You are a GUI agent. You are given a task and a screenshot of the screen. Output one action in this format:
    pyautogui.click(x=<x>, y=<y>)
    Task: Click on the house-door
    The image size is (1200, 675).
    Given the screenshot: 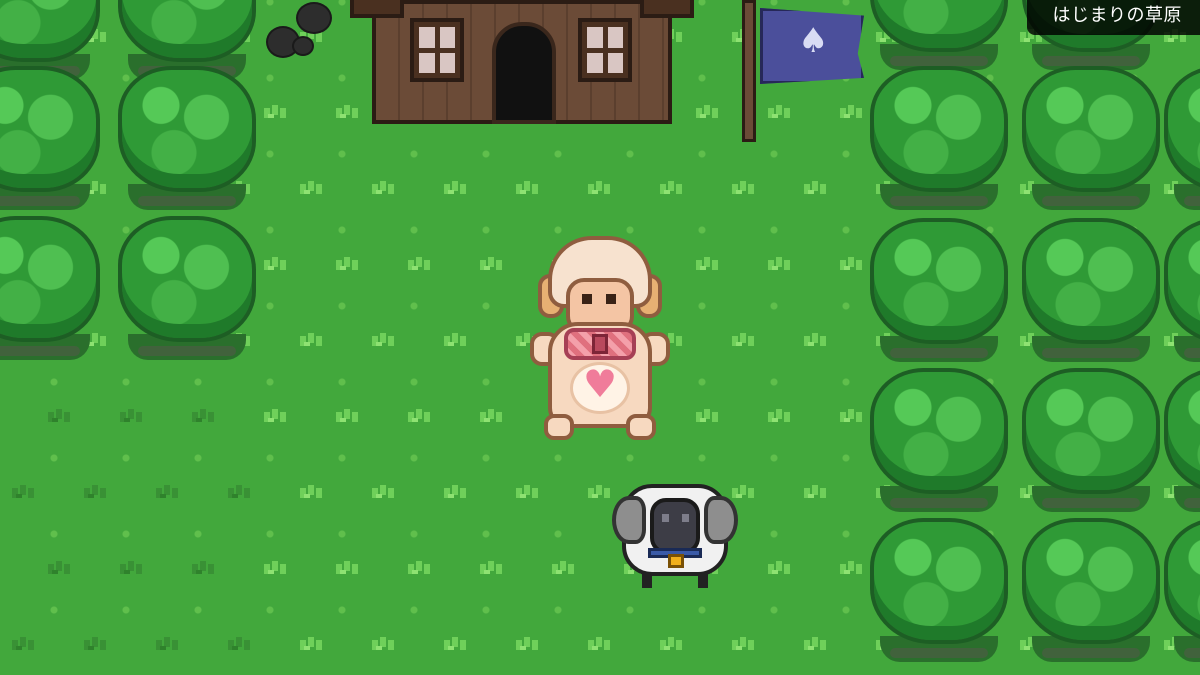 What is the action you would take?
    pyautogui.click(x=524, y=73)
    